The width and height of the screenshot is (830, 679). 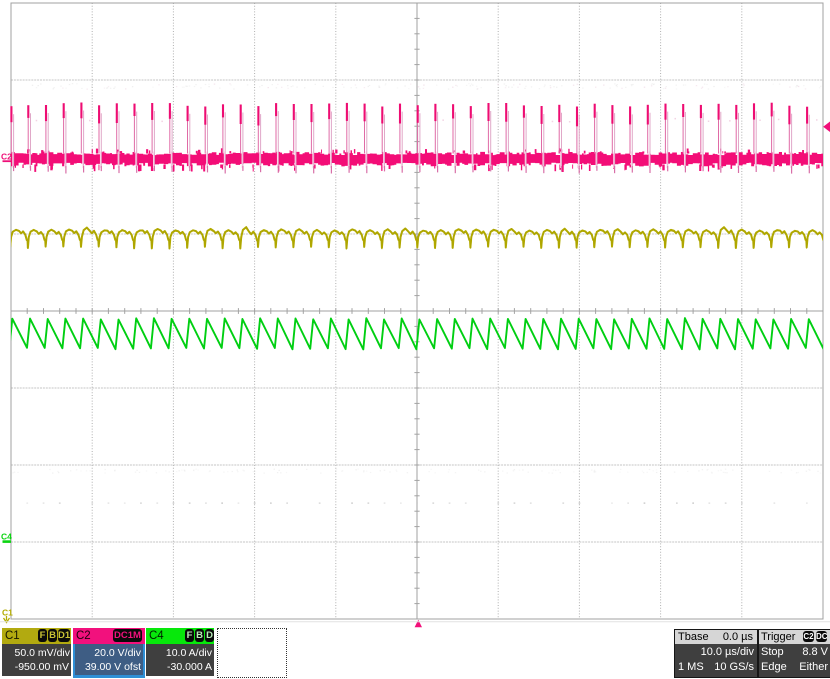 What do you see at coordinates (6, 537) in the screenshot?
I see `svg-text: C4` at bounding box center [6, 537].